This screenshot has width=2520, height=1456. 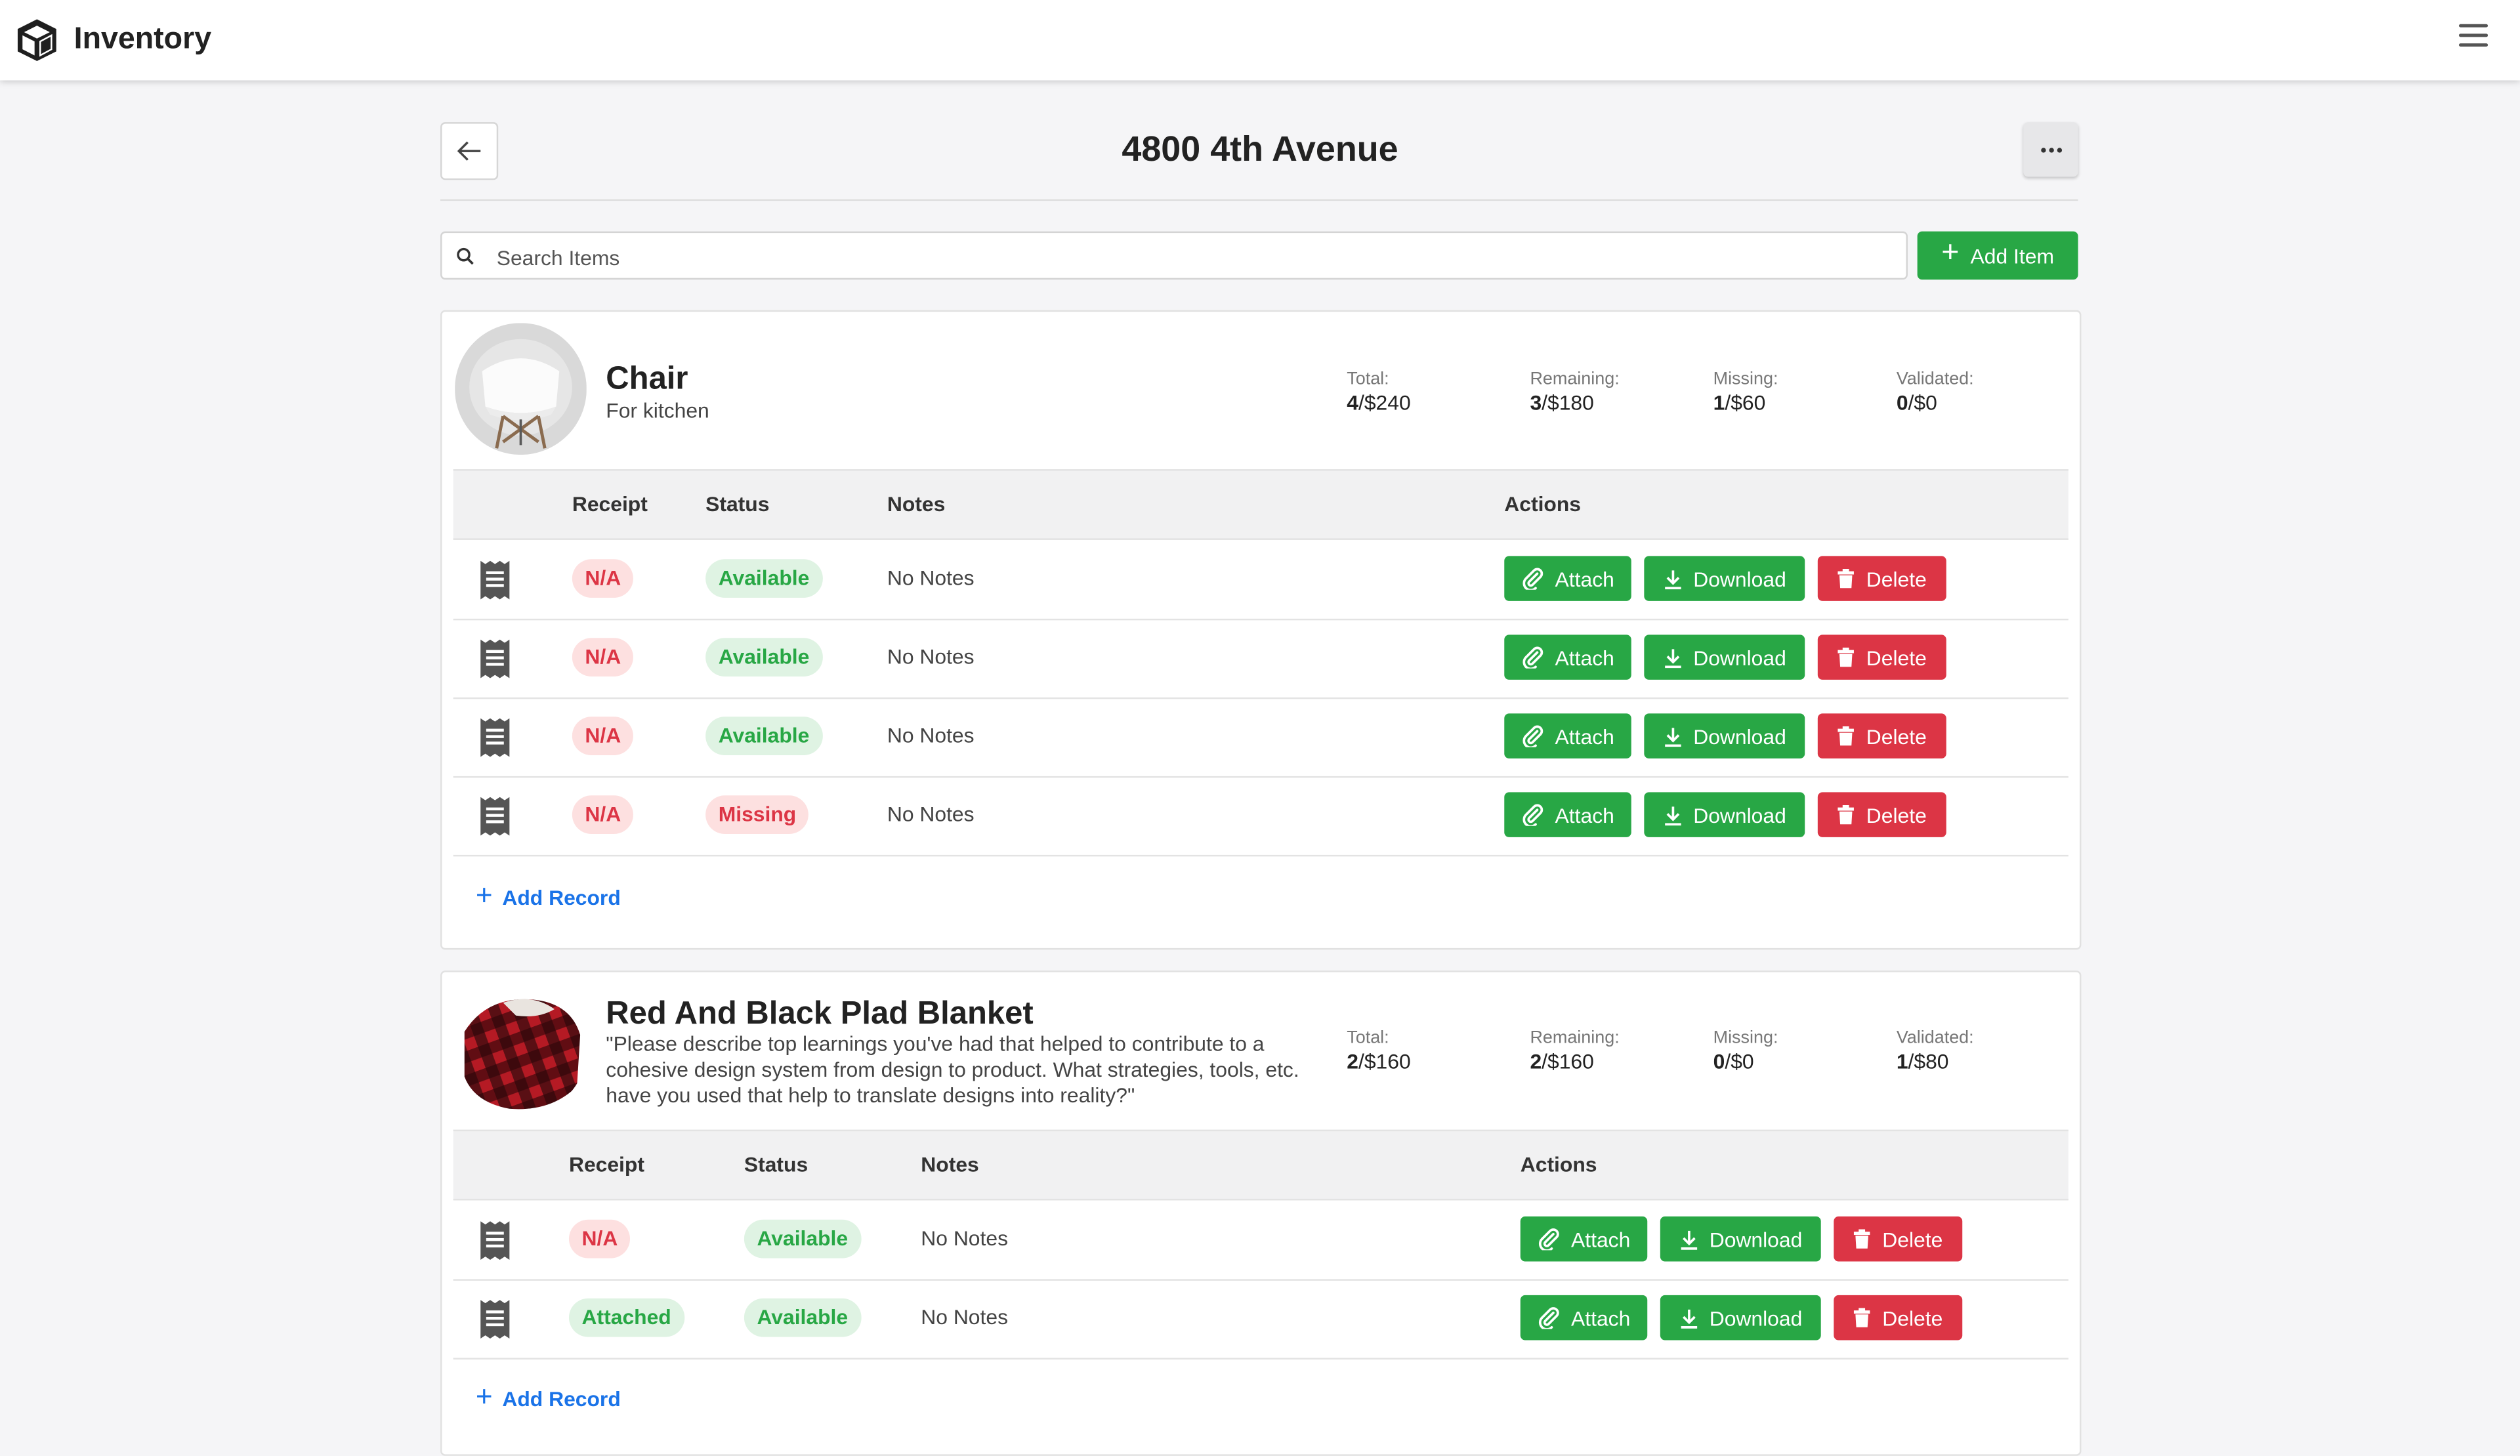 I want to click on stat-remaining: Remaining: 2/$160, so click(x=1575, y=1050).